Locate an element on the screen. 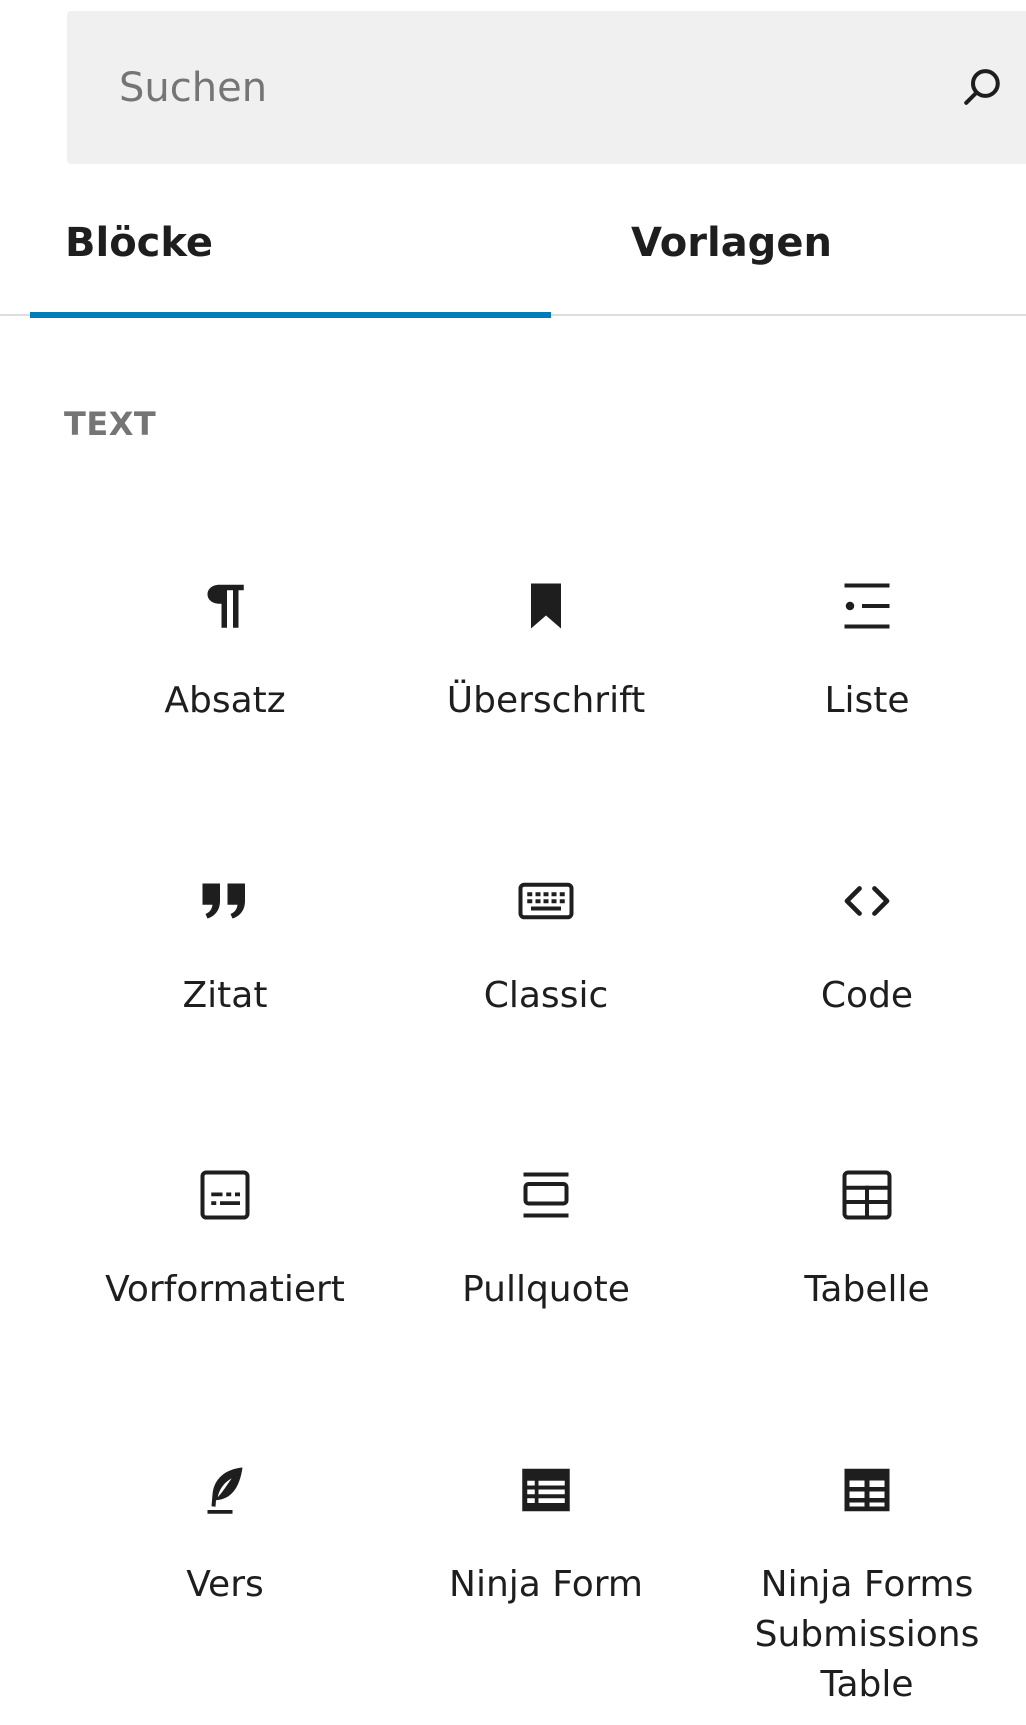 The width and height of the screenshot is (1026, 1725). block-item-label: Ninja Form is located at coordinates (546, 1584).